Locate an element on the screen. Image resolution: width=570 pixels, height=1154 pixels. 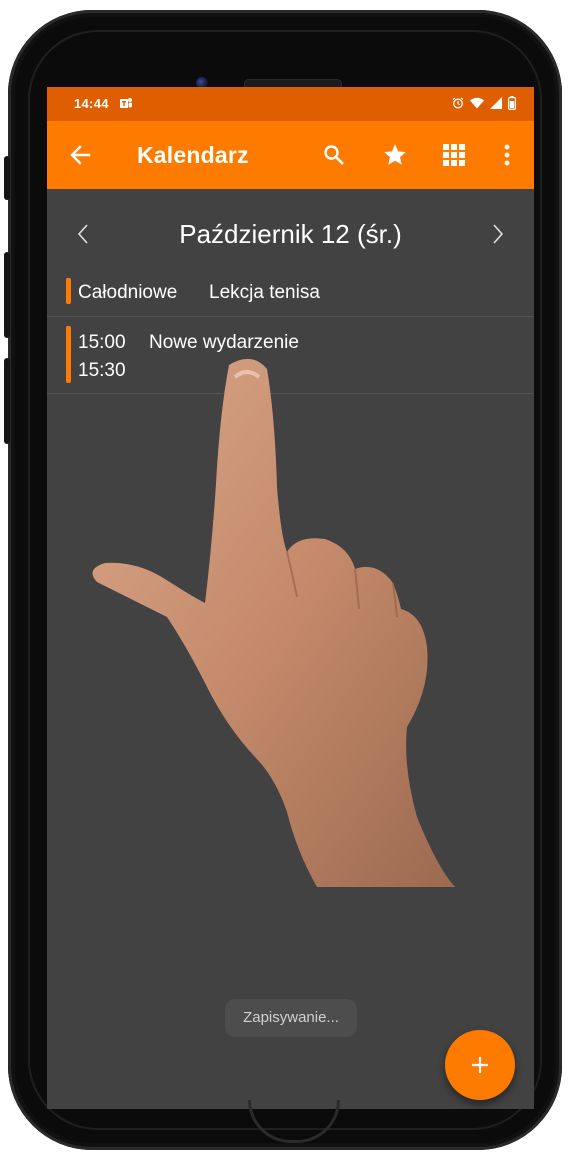
volume-up-button is located at coordinates (7, 295).